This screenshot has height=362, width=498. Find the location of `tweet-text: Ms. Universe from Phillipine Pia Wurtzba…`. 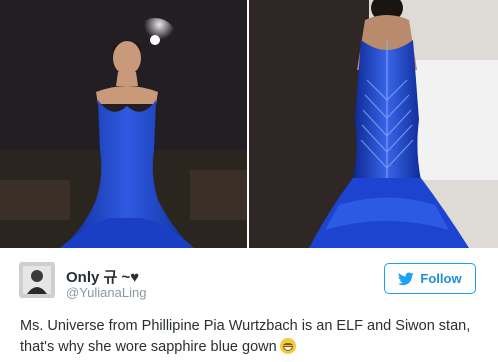

tweet-text: Ms. Universe from Phillipine Pia Wurtzba… is located at coordinates (254, 337).